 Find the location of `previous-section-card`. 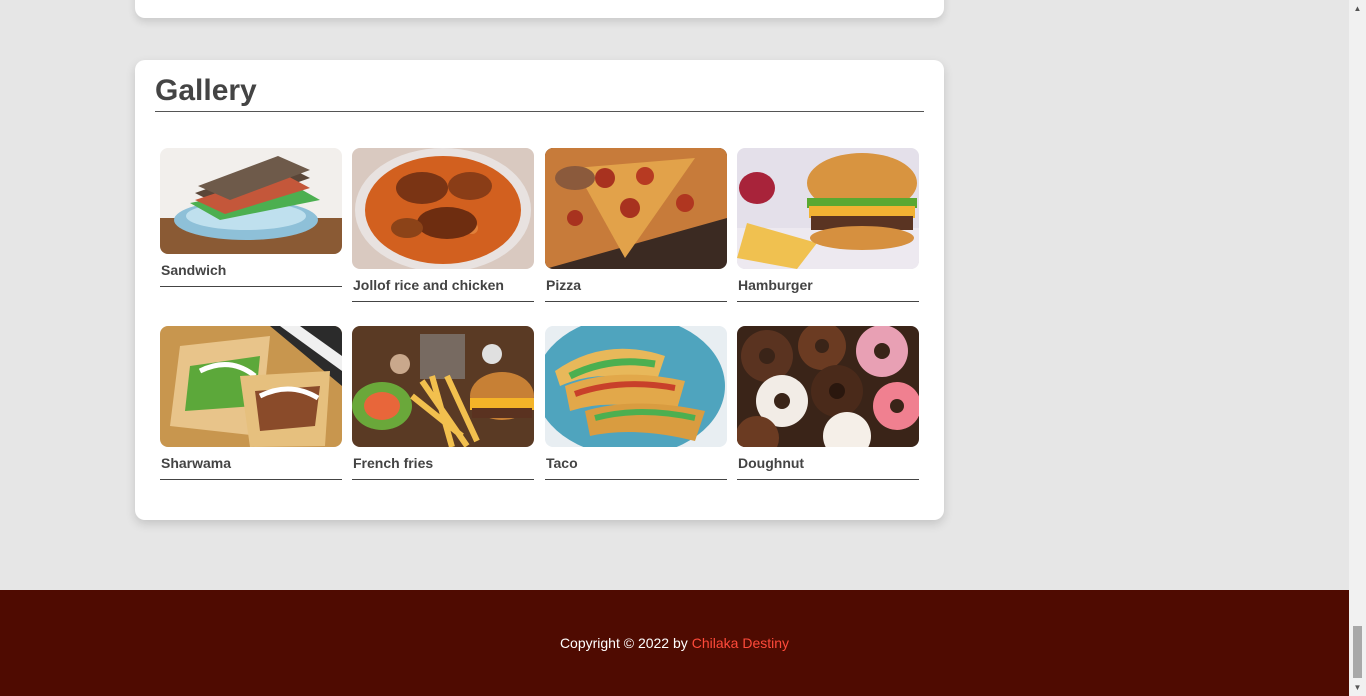

previous-section-card is located at coordinates (539, 9).